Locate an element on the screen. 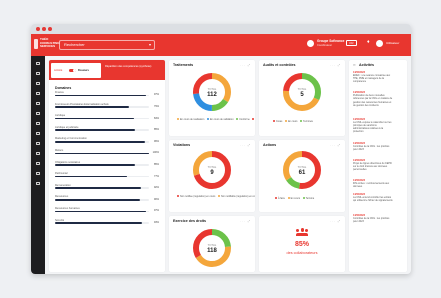 The image size is (441, 298). actions-donut: TOTAL61 is located at coordinates (302, 170).